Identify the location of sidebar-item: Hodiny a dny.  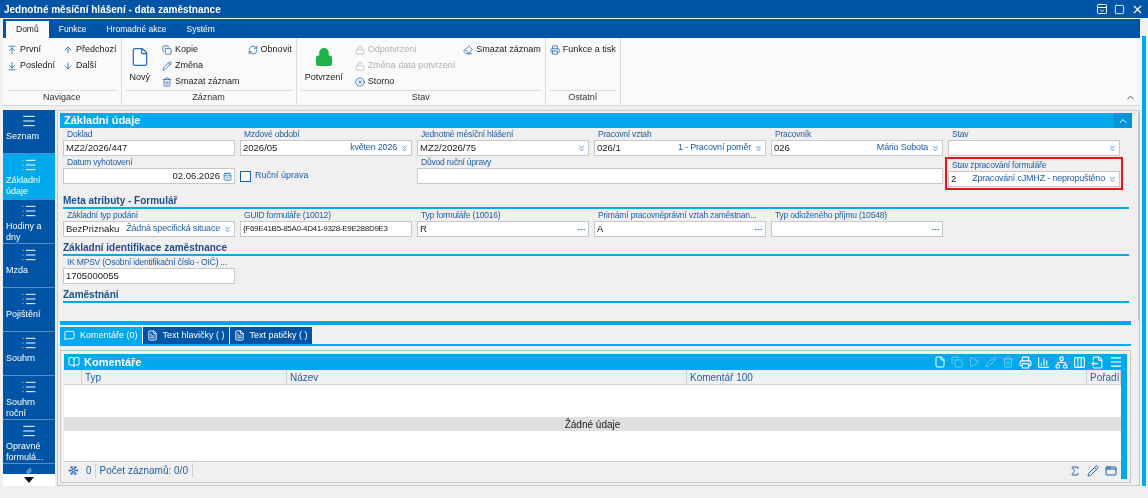
(29, 222).